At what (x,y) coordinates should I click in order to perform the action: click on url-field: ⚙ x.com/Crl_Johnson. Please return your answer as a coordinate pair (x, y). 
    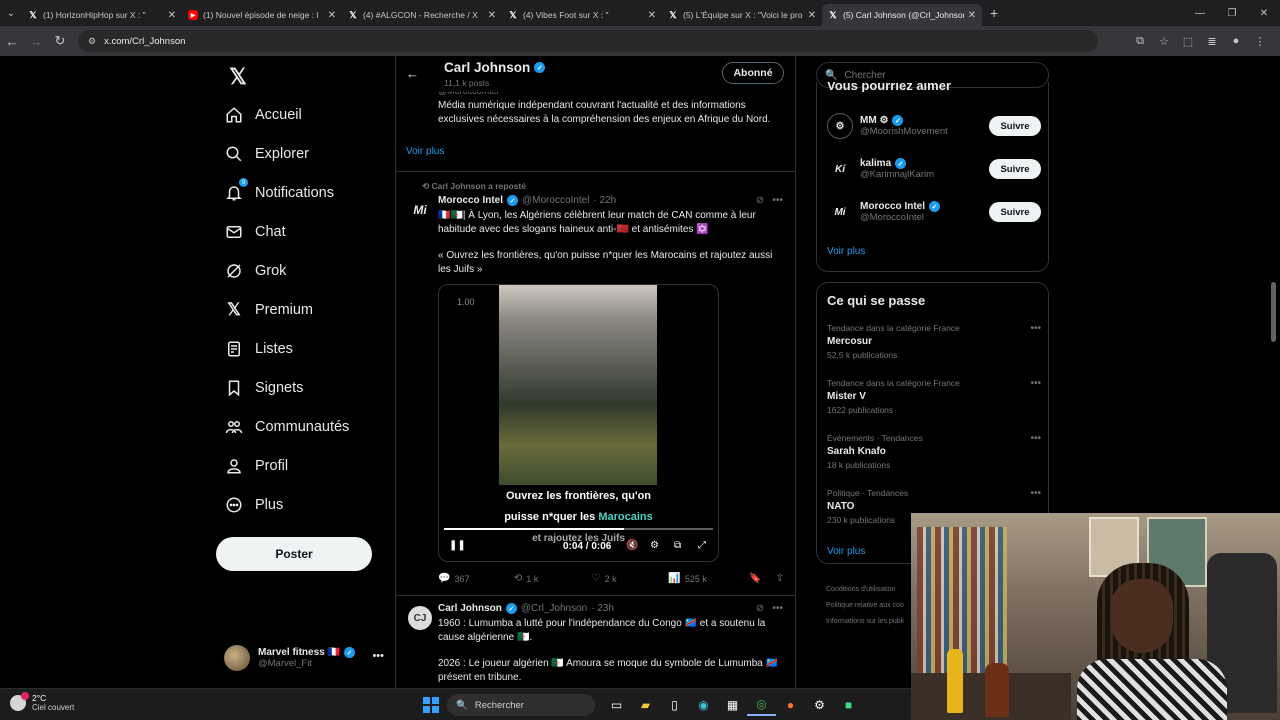
    Looking at the image, I should click on (588, 41).